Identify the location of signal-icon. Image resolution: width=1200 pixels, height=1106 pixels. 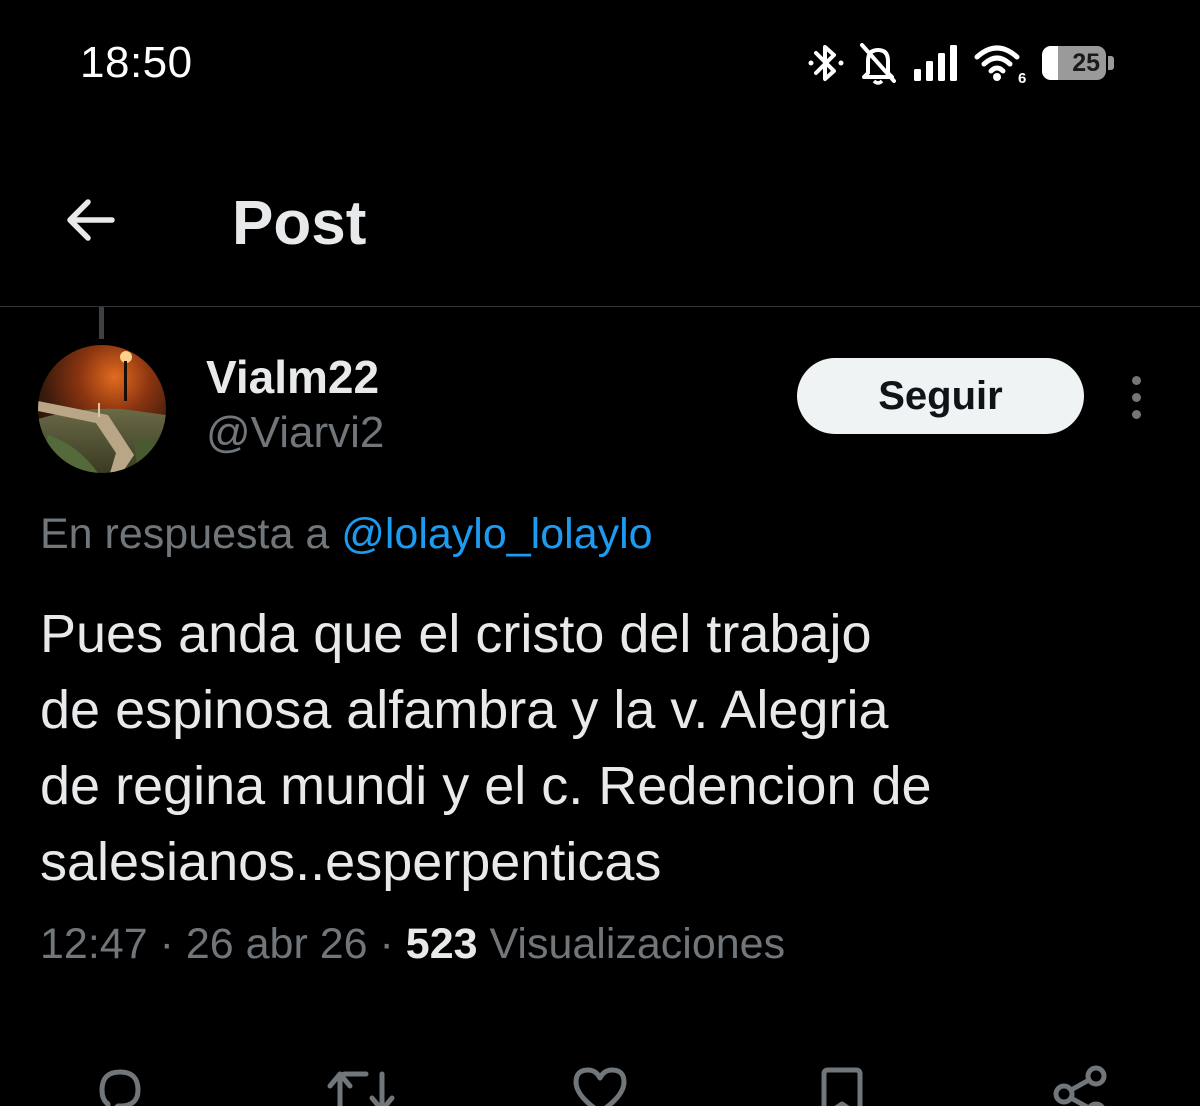
(936, 63).